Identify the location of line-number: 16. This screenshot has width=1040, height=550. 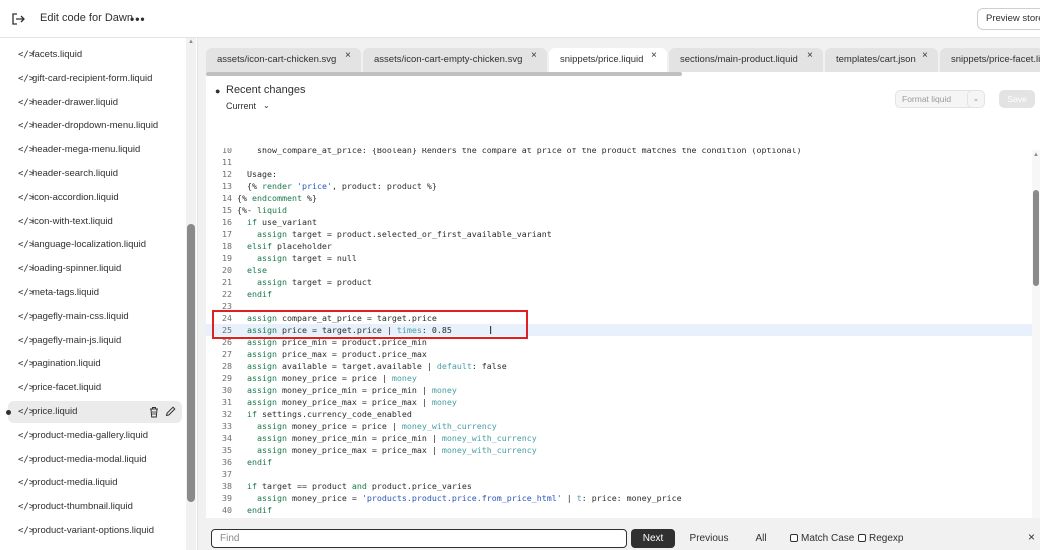
(227, 222).